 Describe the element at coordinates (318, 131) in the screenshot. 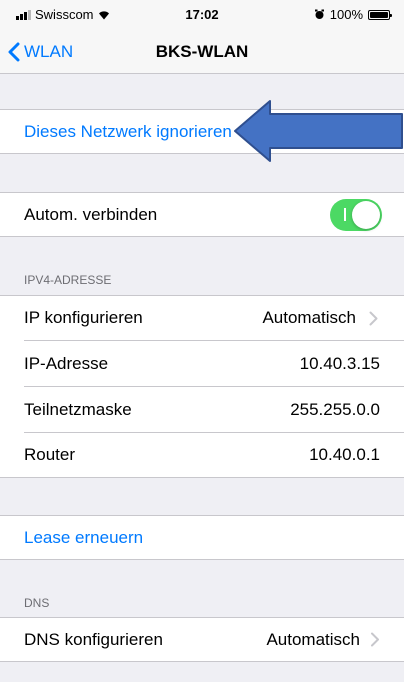

I see `annotation-arrow-icon` at that location.